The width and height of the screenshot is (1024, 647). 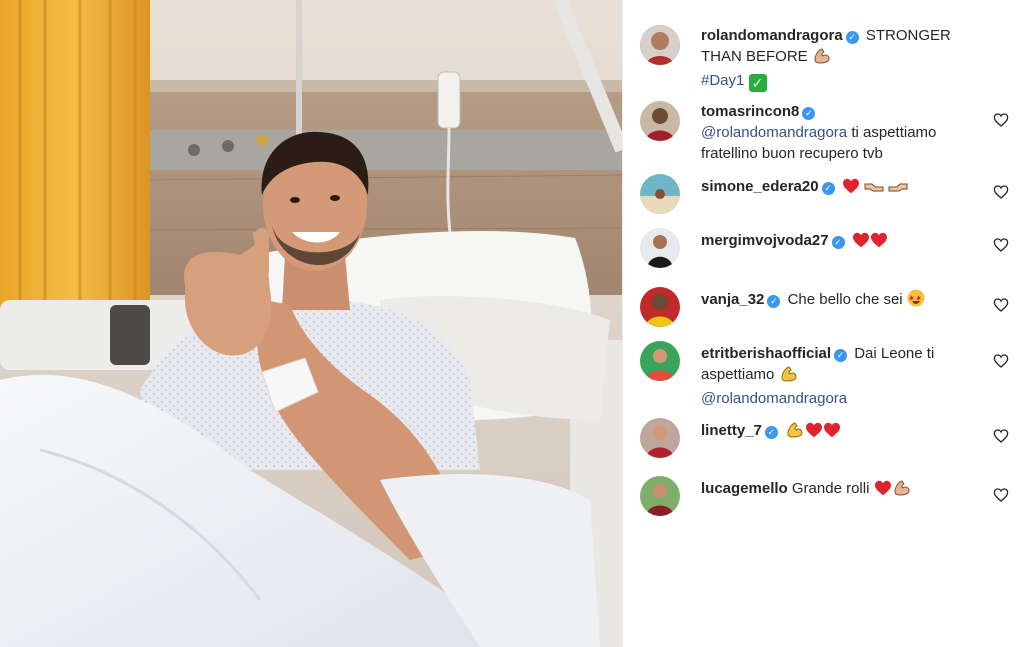 I want to click on caption-text-1: STRONGER, so click(x=908, y=35).